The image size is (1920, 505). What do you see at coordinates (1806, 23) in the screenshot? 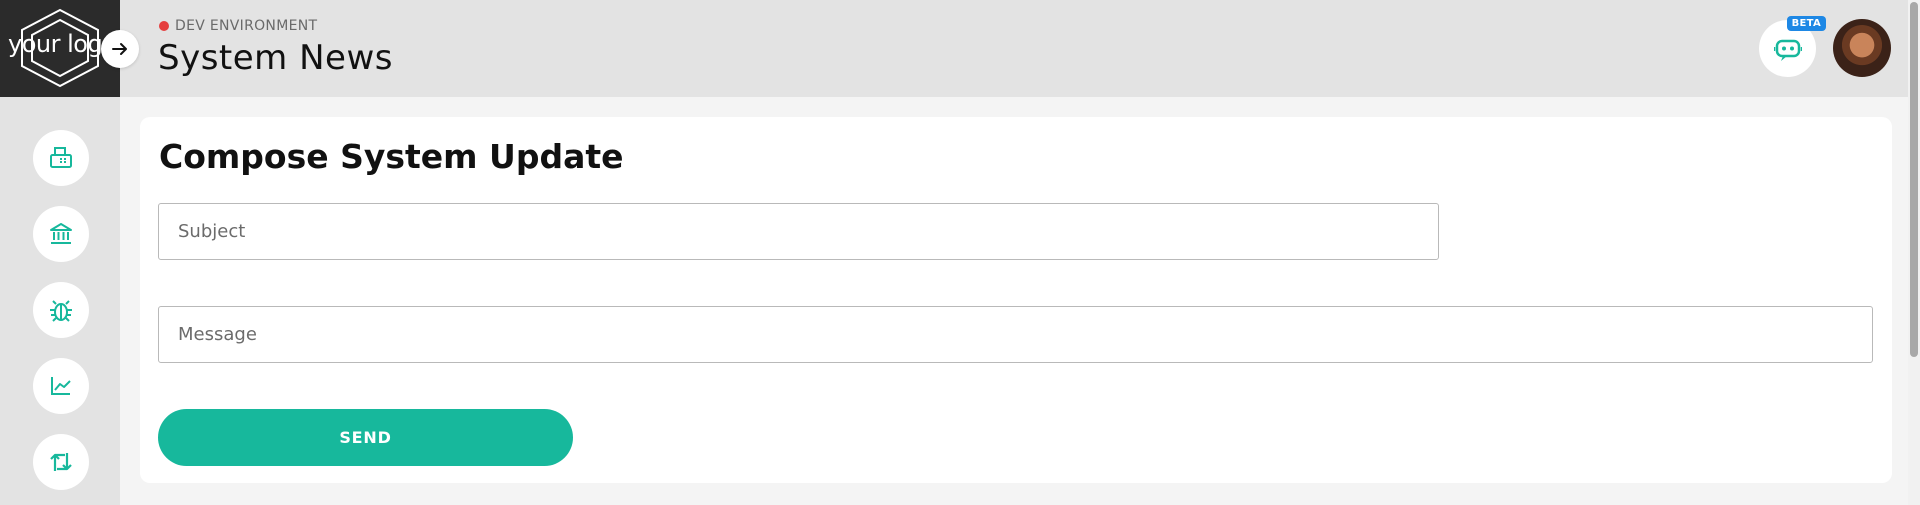
I see `beta-badge: BETA` at bounding box center [1806, 23].